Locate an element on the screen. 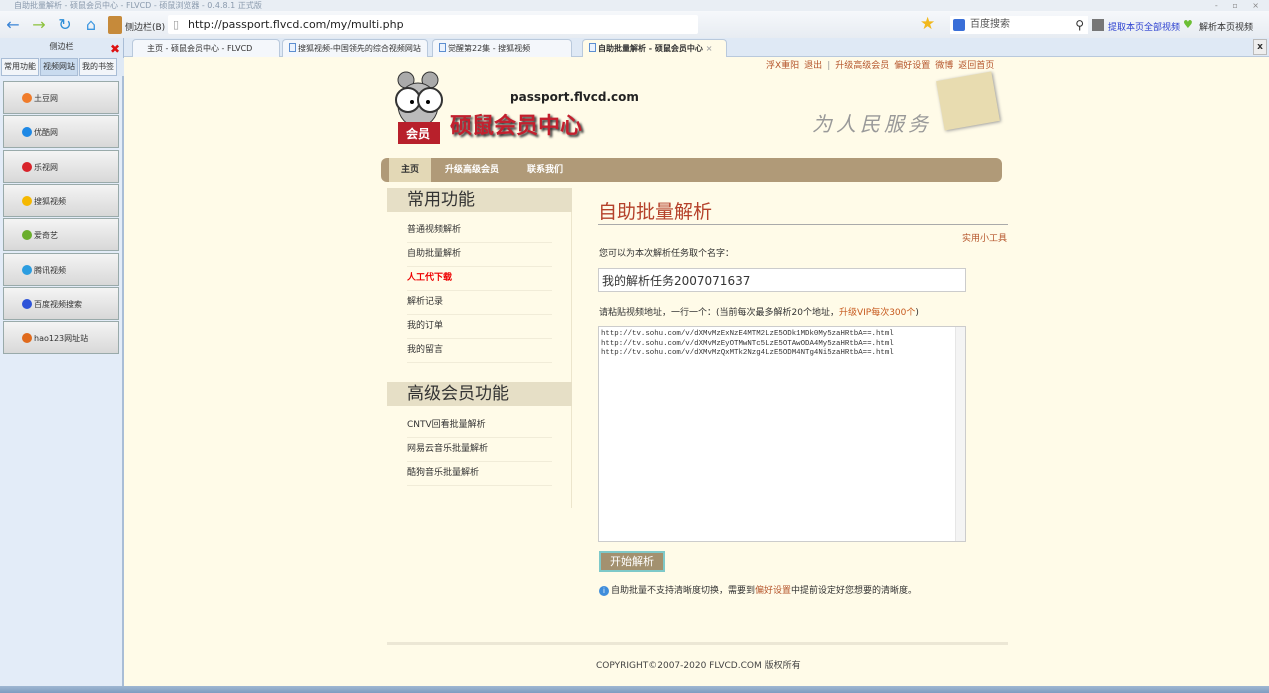 The height and width of the screenshot is (693, 1269). site-logo: 会员 passport.flvcd.com 硕鼠会员中心 is located at coordinates (513, 109).